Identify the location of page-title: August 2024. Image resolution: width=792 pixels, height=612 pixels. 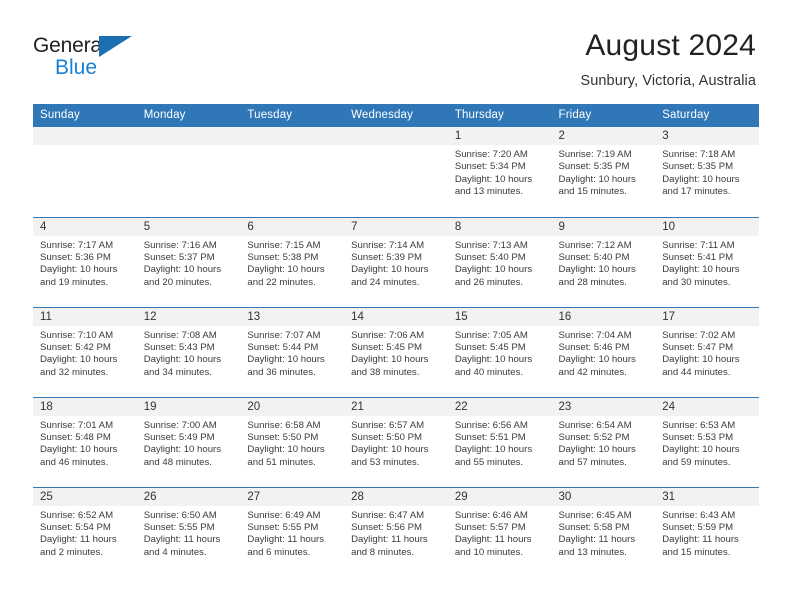
(670, 45).